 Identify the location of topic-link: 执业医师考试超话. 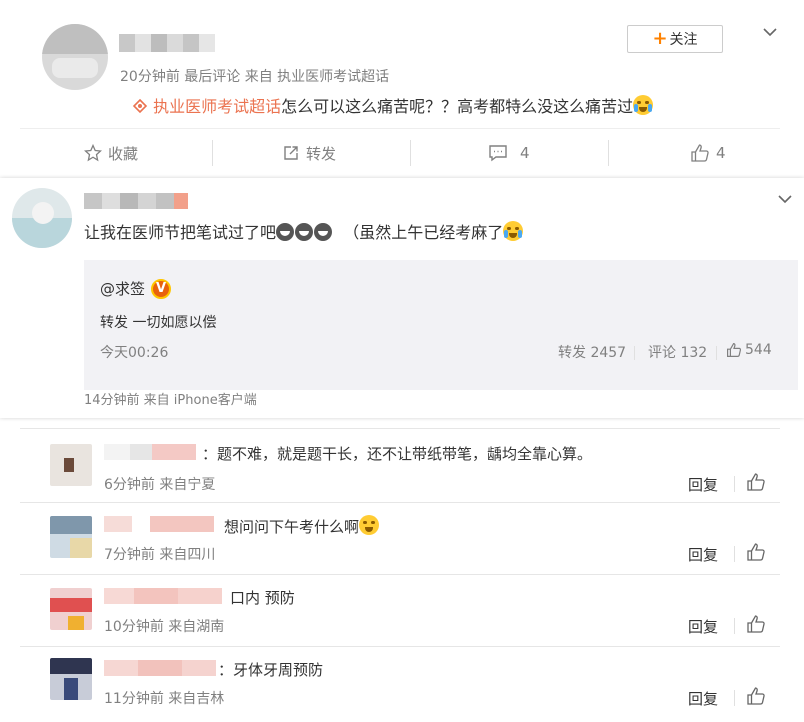
(217, 106).